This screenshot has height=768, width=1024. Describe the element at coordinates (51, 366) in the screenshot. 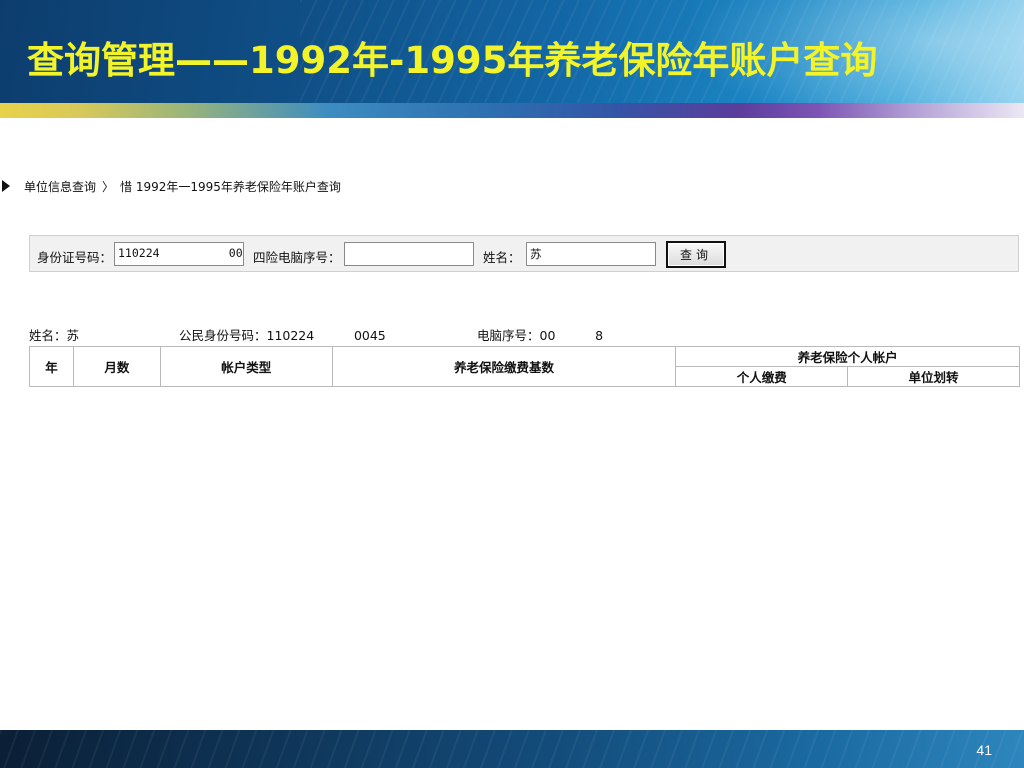

I see `col-year: 年` at that location.